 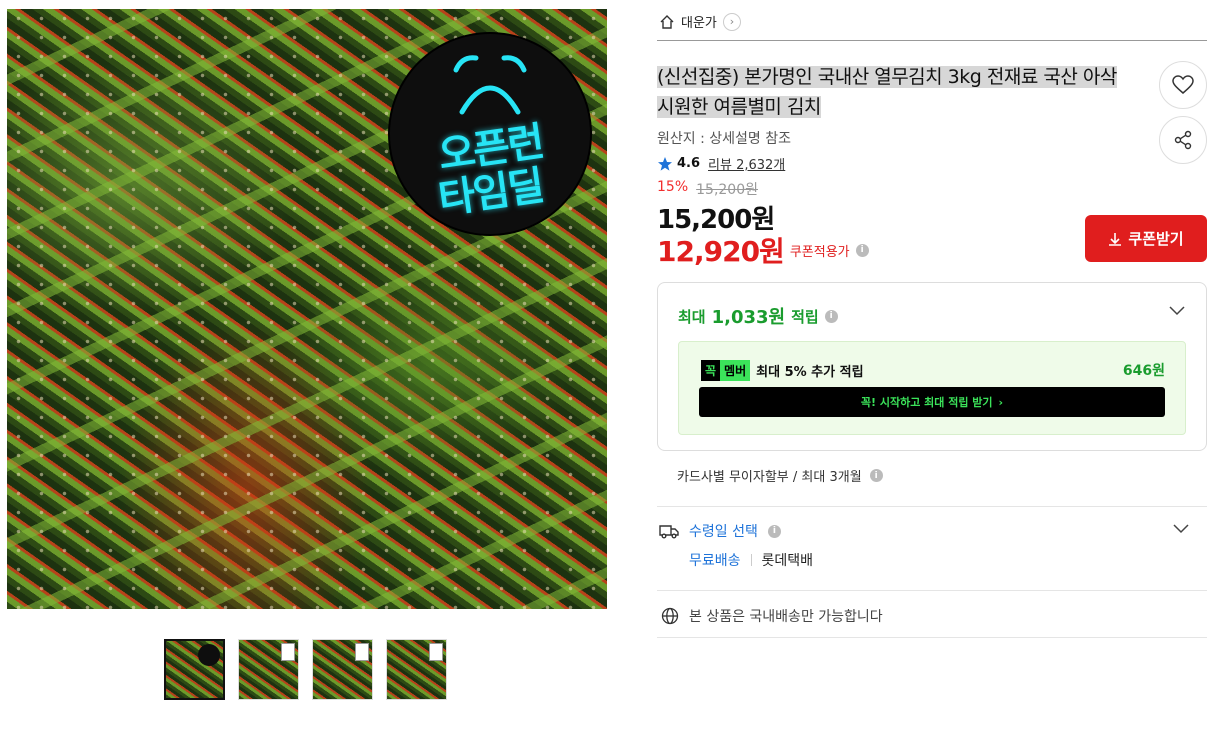 I want to click on membership-box: 꼭 멤버 최대 5% 추가 적립 646원 꼭! 시작하고 최대 적립 받기 ›, so click(x=932, y=388).